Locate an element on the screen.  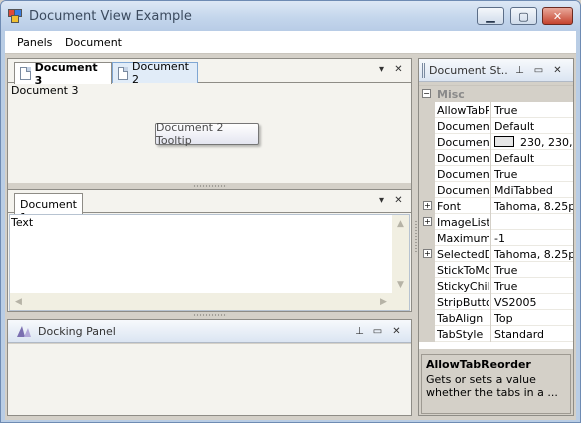
minimize-button: ▁ is located at coordinates (490, 16).